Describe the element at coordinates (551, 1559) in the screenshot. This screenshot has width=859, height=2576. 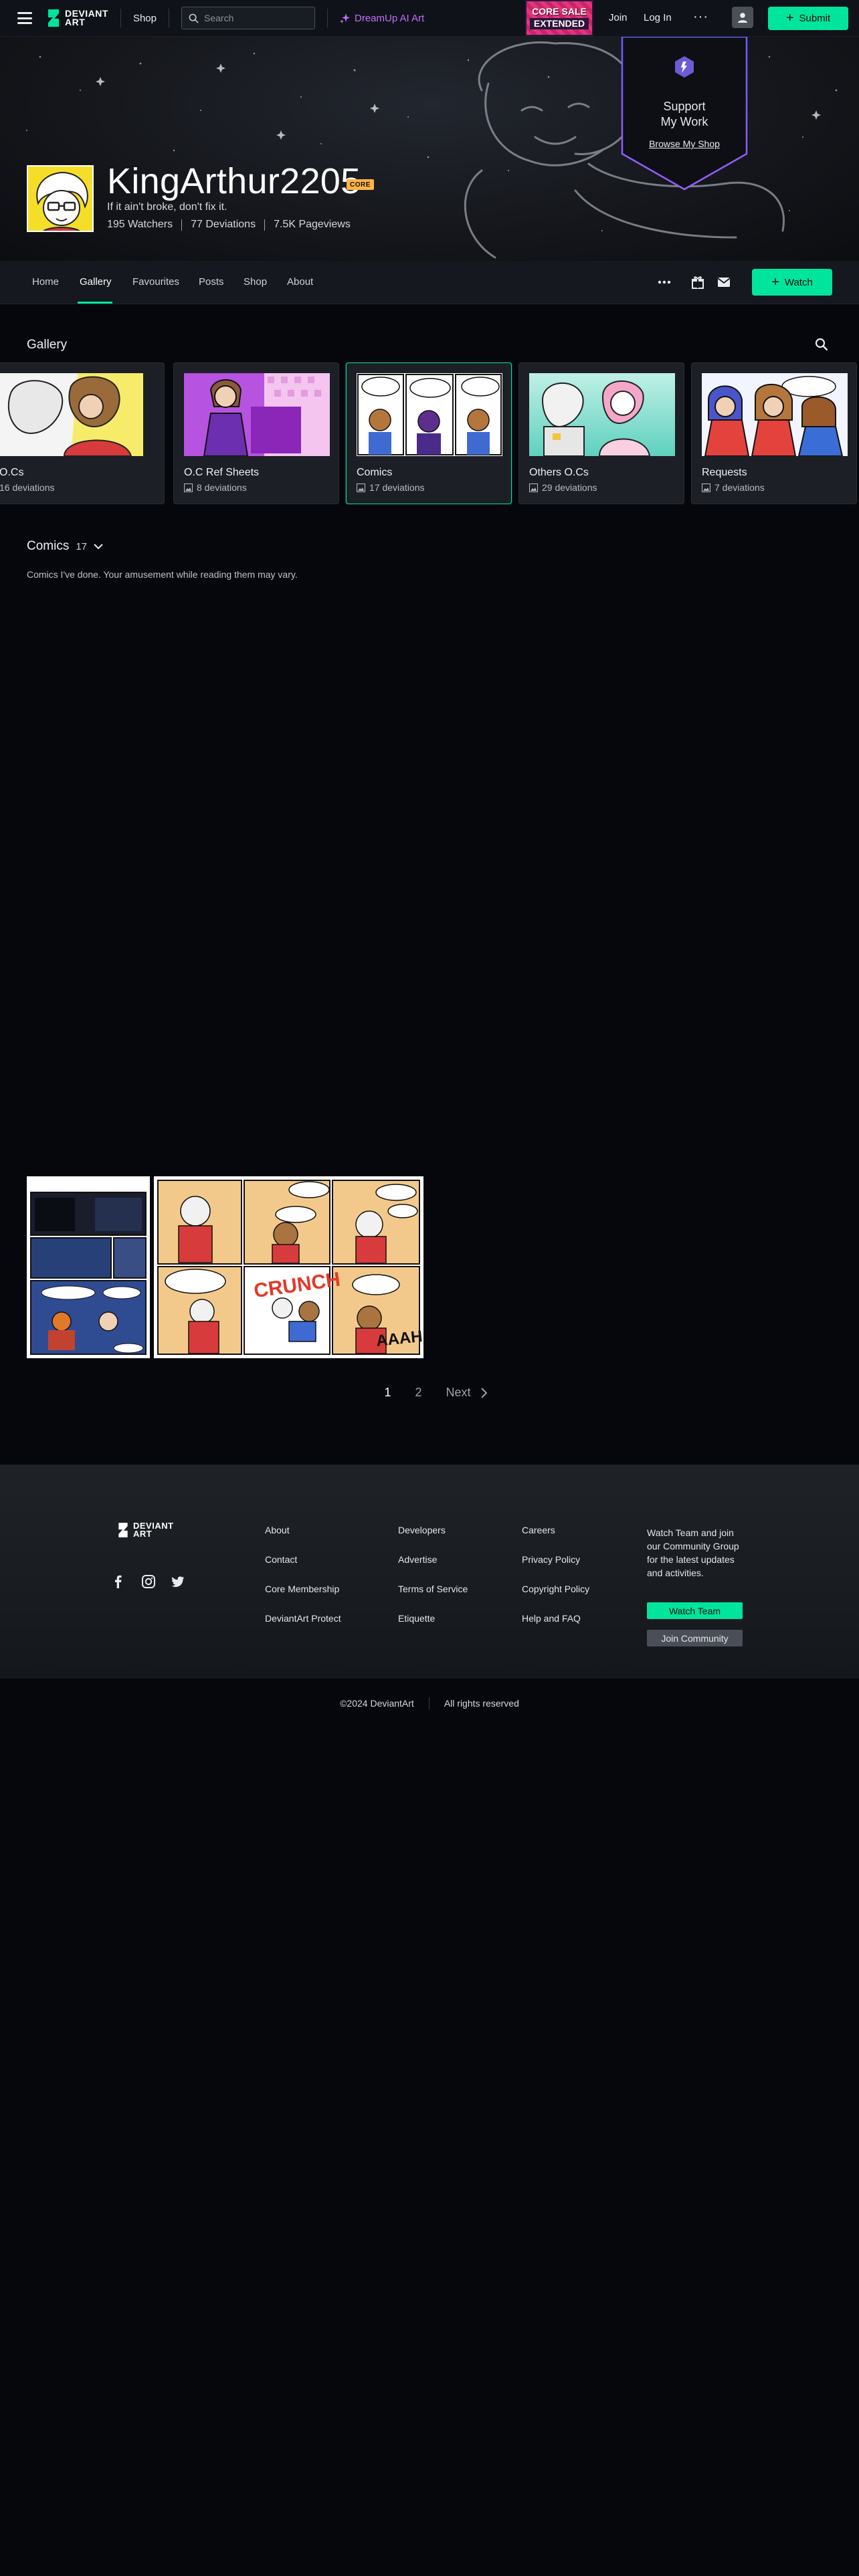
I see `footer-link-privacy: Privacy Policy` at that location.